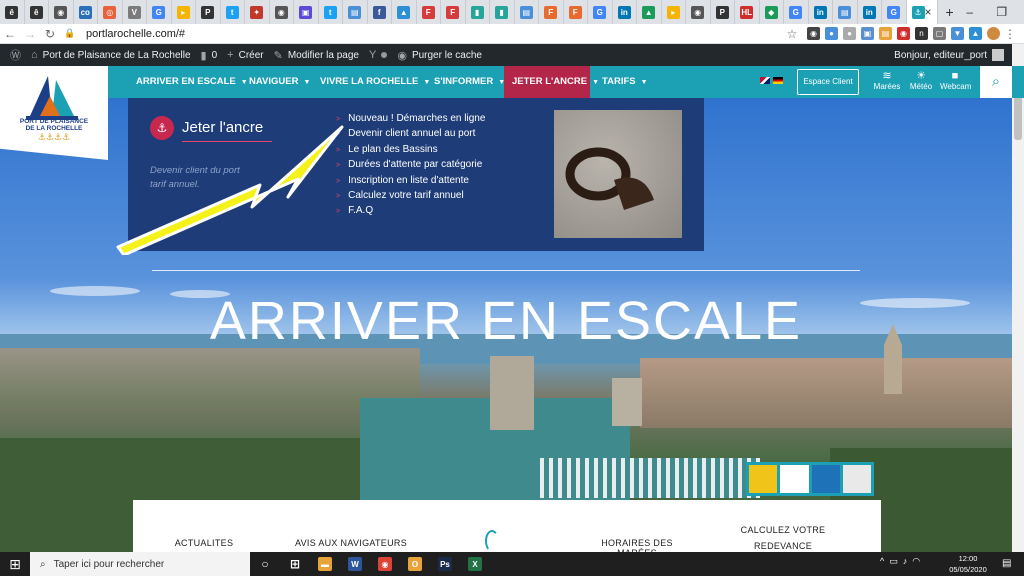 This screenshot has height=576, width=1024. Describe the element at coordinates (905, 561) in the screenshot. I see `volume-icon: ♪` at that location.